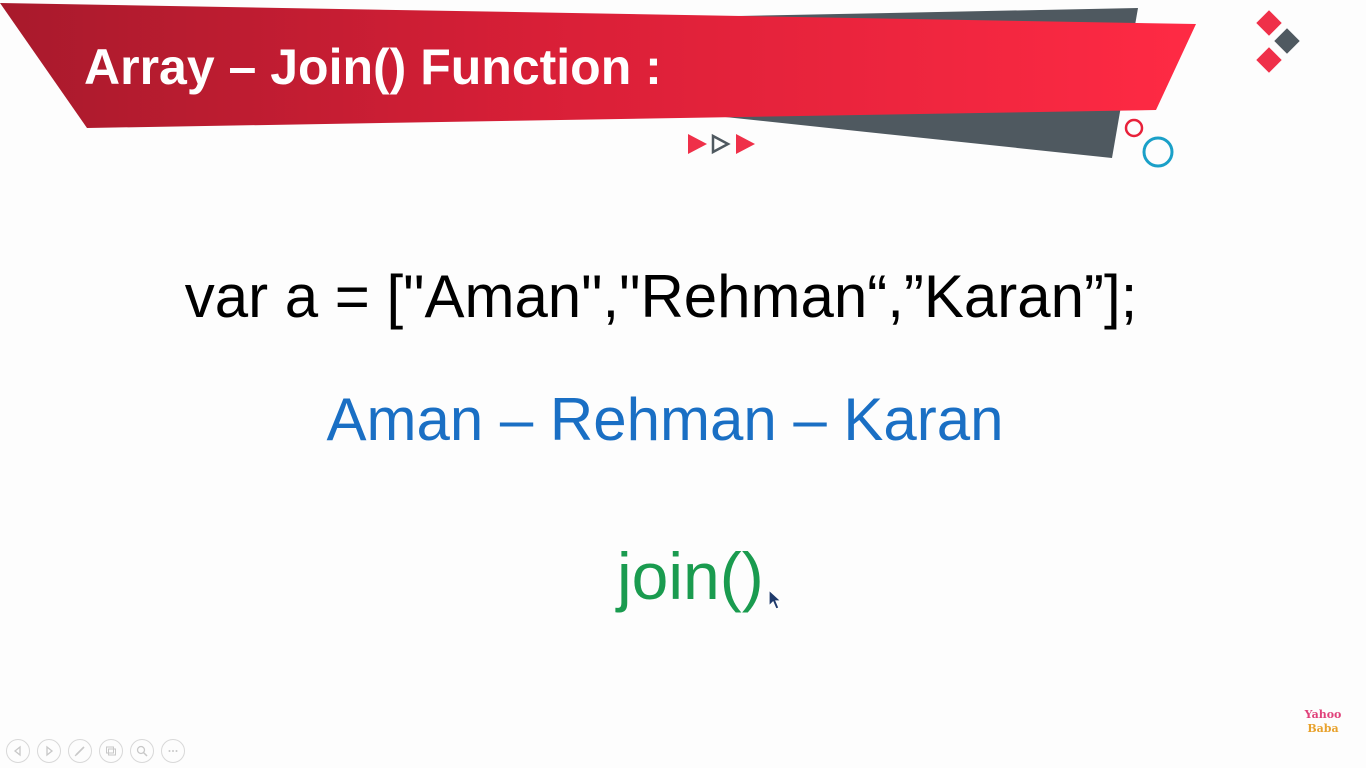 This screenshot has width=1366, height=768. What do you see at coordinates (373, 67) in the screenshot?
I see `slide-title: Array – Join() Function :` at bounding box center [373, 67].